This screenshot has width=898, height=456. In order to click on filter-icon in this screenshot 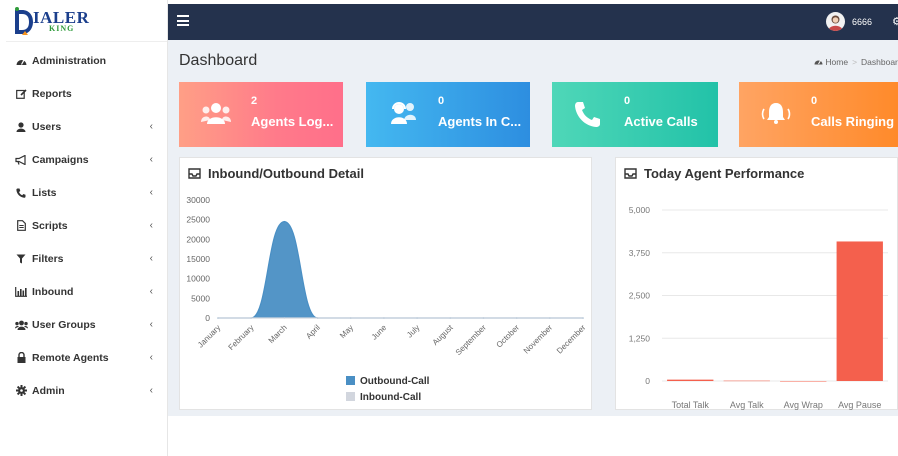, I will do `click(21, 259)`.